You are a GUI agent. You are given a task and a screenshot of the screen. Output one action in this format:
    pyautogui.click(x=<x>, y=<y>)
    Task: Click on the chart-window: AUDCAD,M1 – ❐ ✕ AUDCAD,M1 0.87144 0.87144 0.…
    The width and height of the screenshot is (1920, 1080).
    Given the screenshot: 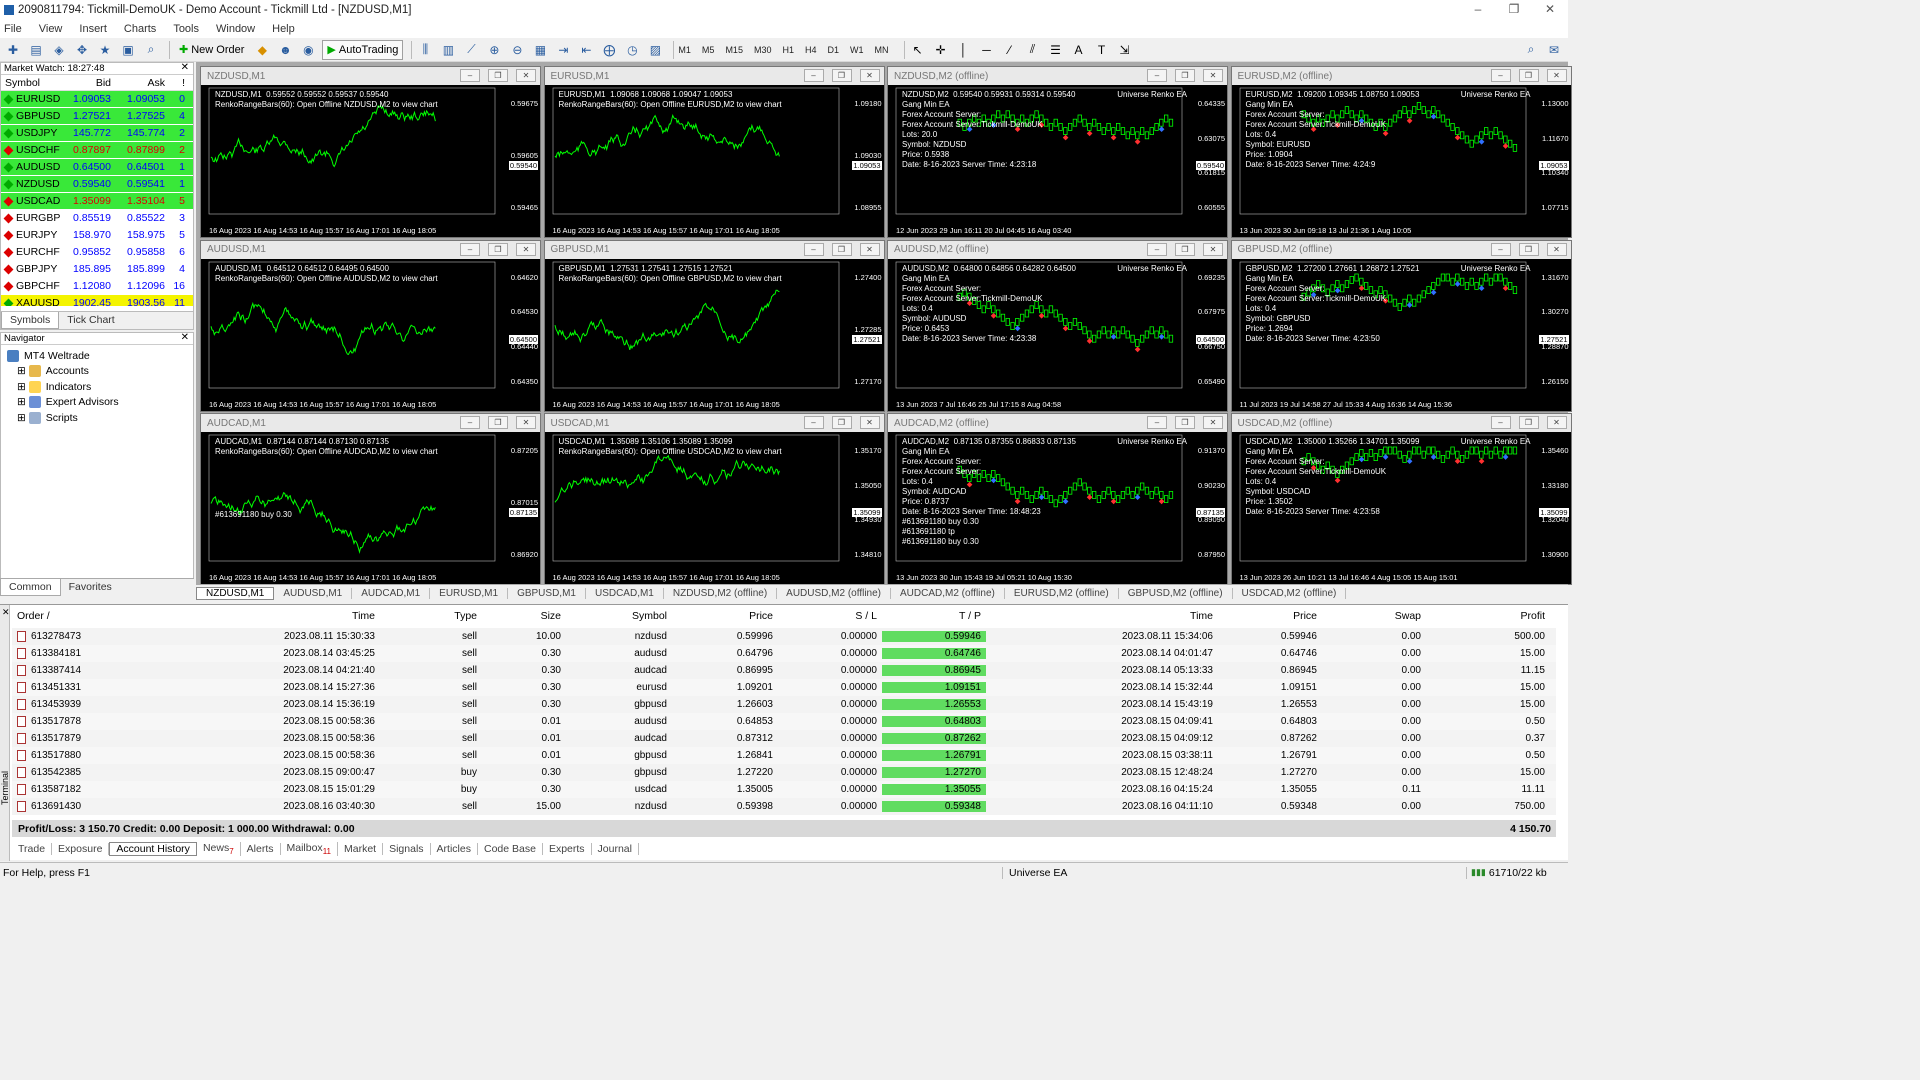 What is the action you would take?
    pyautogui.click(x=370, y=499)
    